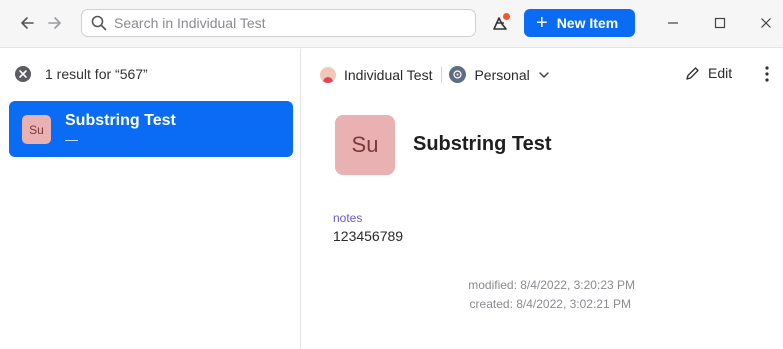 The width and height of the screenshot is (783, 349). What do you see at coordinates (368, 236) in the screenshot?
I see `field-value: 123456789` at bounding box center [368, 236].